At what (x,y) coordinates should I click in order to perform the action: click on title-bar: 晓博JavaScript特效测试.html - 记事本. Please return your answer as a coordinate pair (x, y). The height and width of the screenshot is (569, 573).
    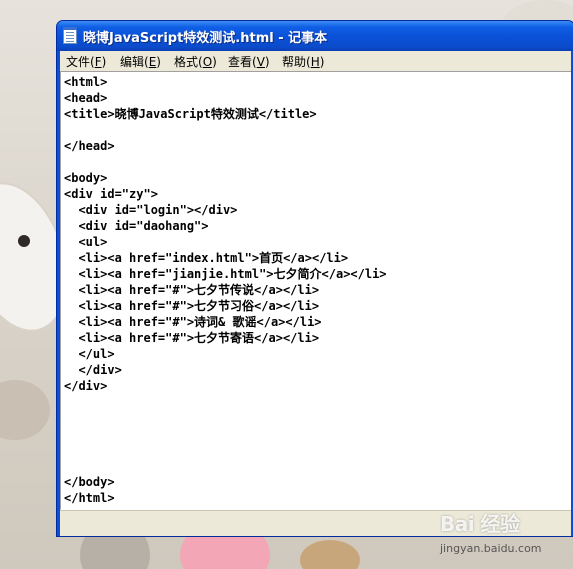
    Looking at the image, I should click on (315, 36).